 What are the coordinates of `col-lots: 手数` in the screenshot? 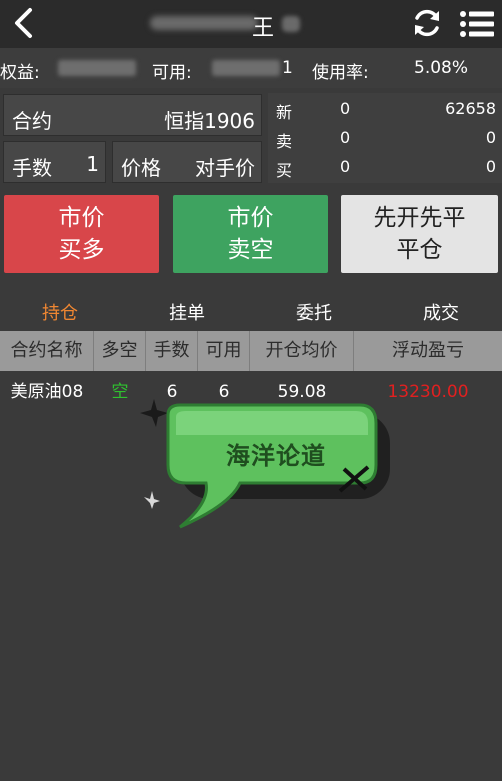 It's located at (172, 351).